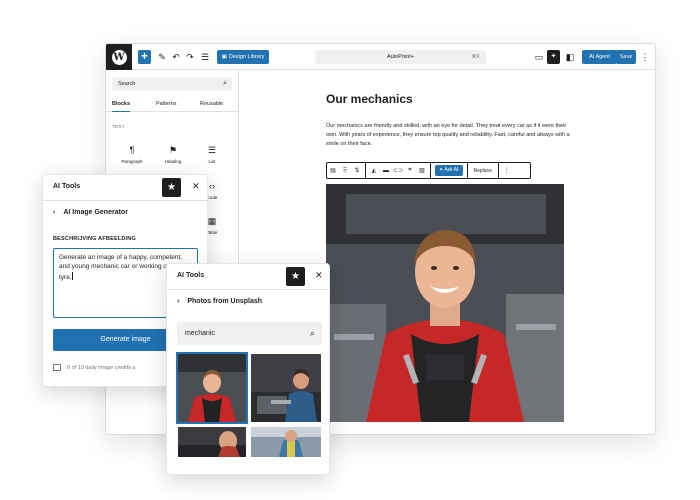 The height and width of the screenshot is (500, 700). I want to click on wordpress-logo-icon: W, so click(119, 57).